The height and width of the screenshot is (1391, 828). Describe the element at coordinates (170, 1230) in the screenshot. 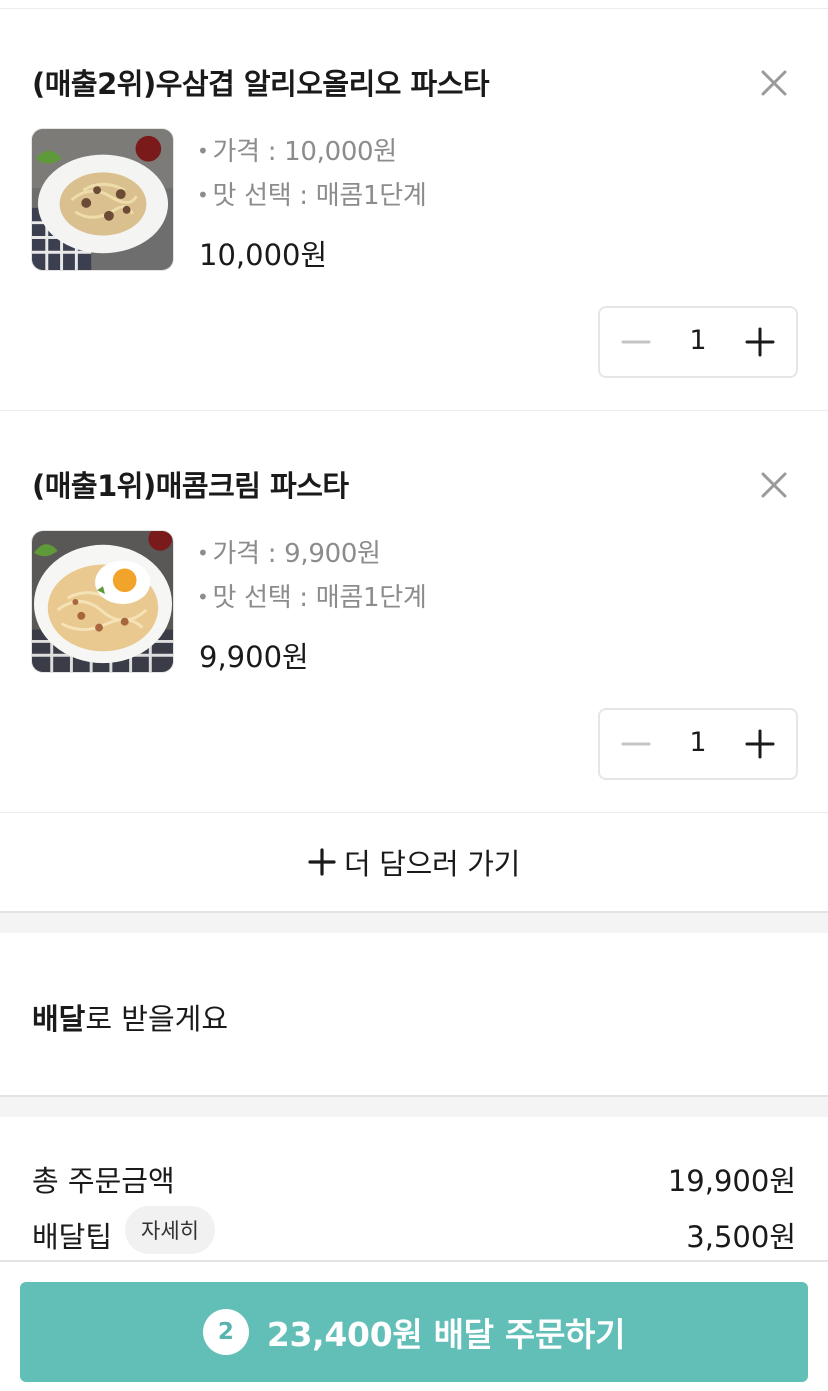

I see `delivery-tip-detail-button: 자세히` at that location.